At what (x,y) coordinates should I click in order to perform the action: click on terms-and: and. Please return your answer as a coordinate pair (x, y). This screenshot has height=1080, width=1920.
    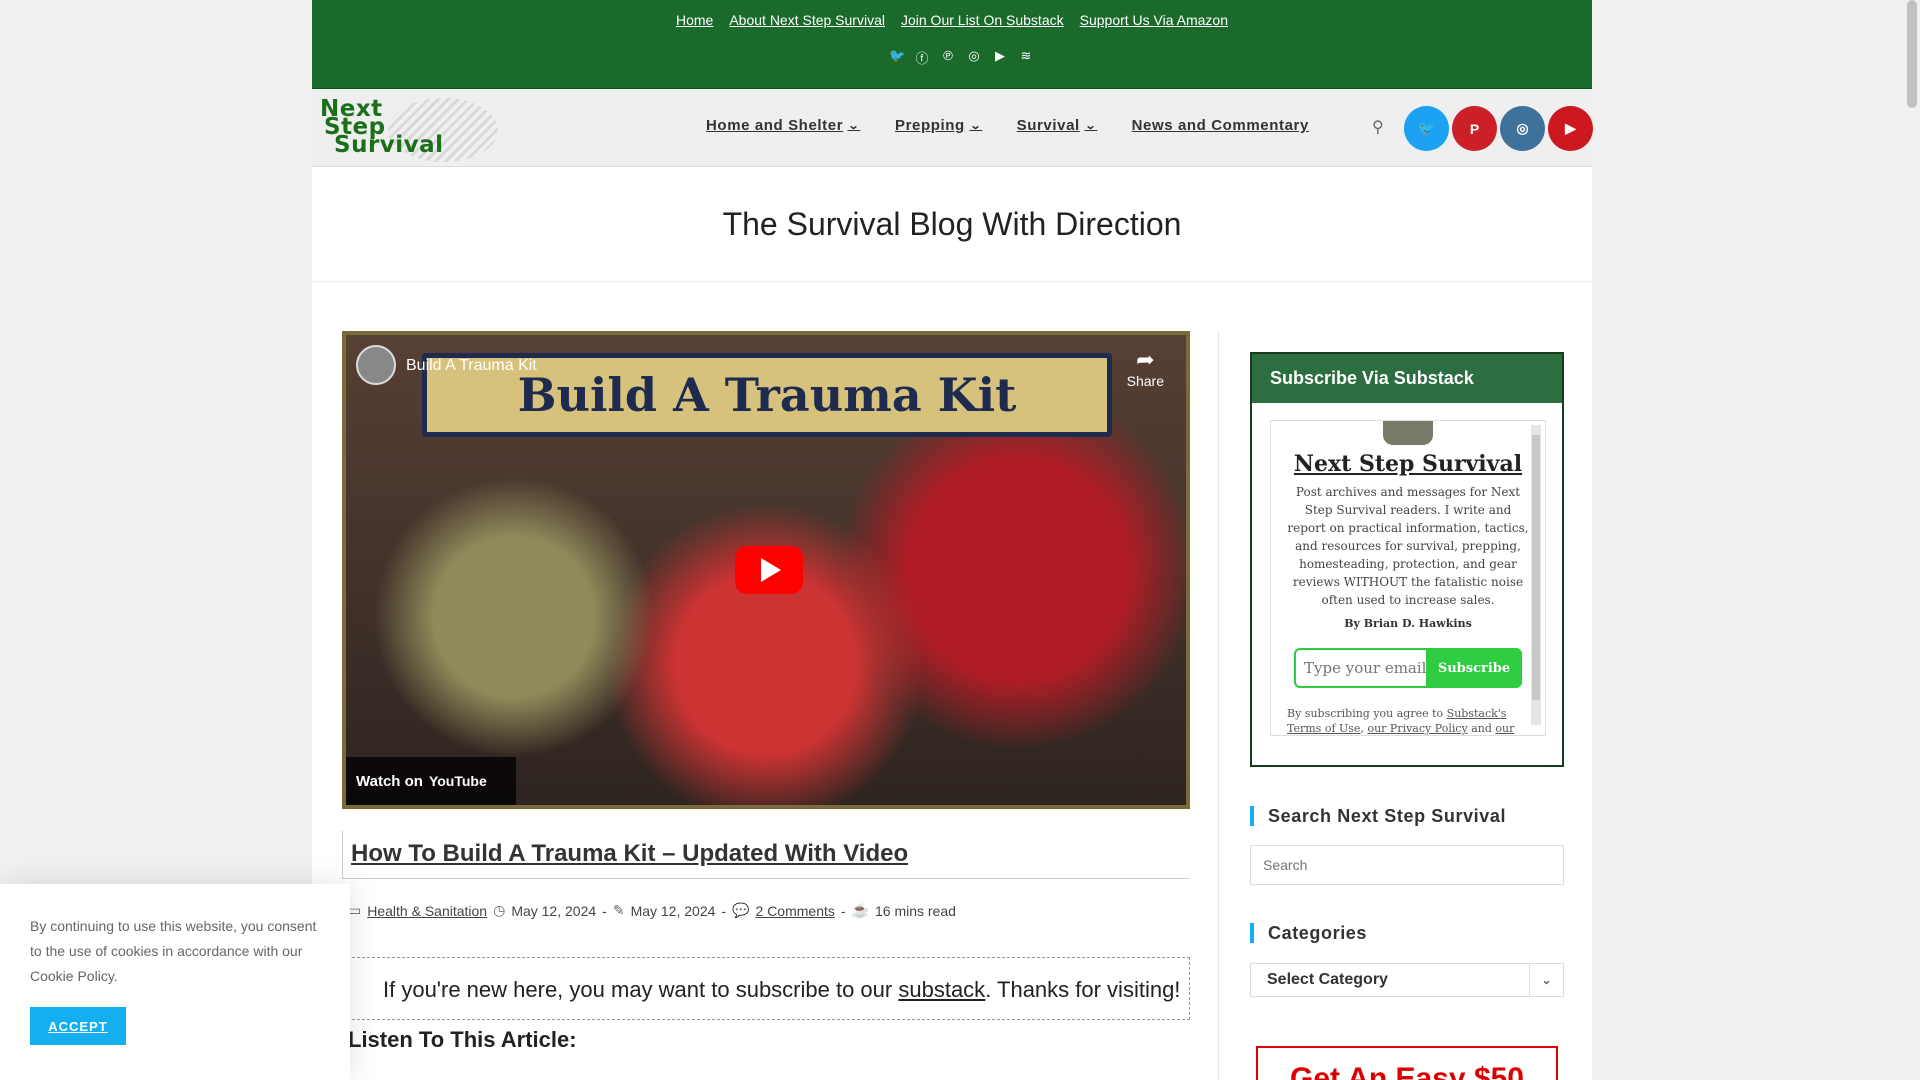
    Looking at the image, I should click on (1481, 728).